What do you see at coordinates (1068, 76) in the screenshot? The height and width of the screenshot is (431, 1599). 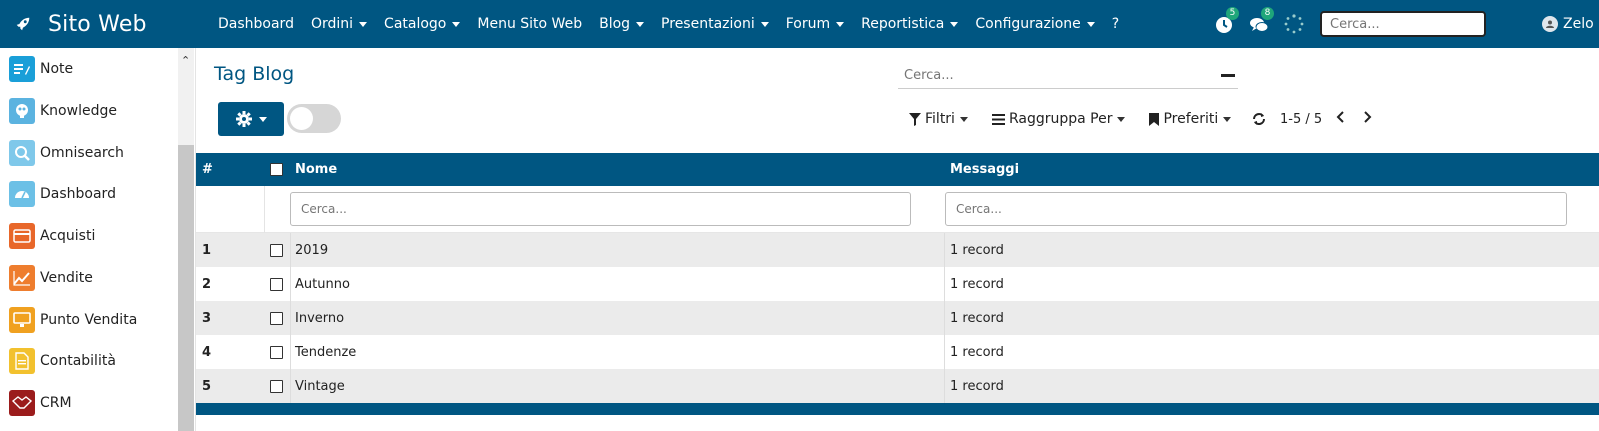 I see `search-input` at bounding box center [1068, 76].